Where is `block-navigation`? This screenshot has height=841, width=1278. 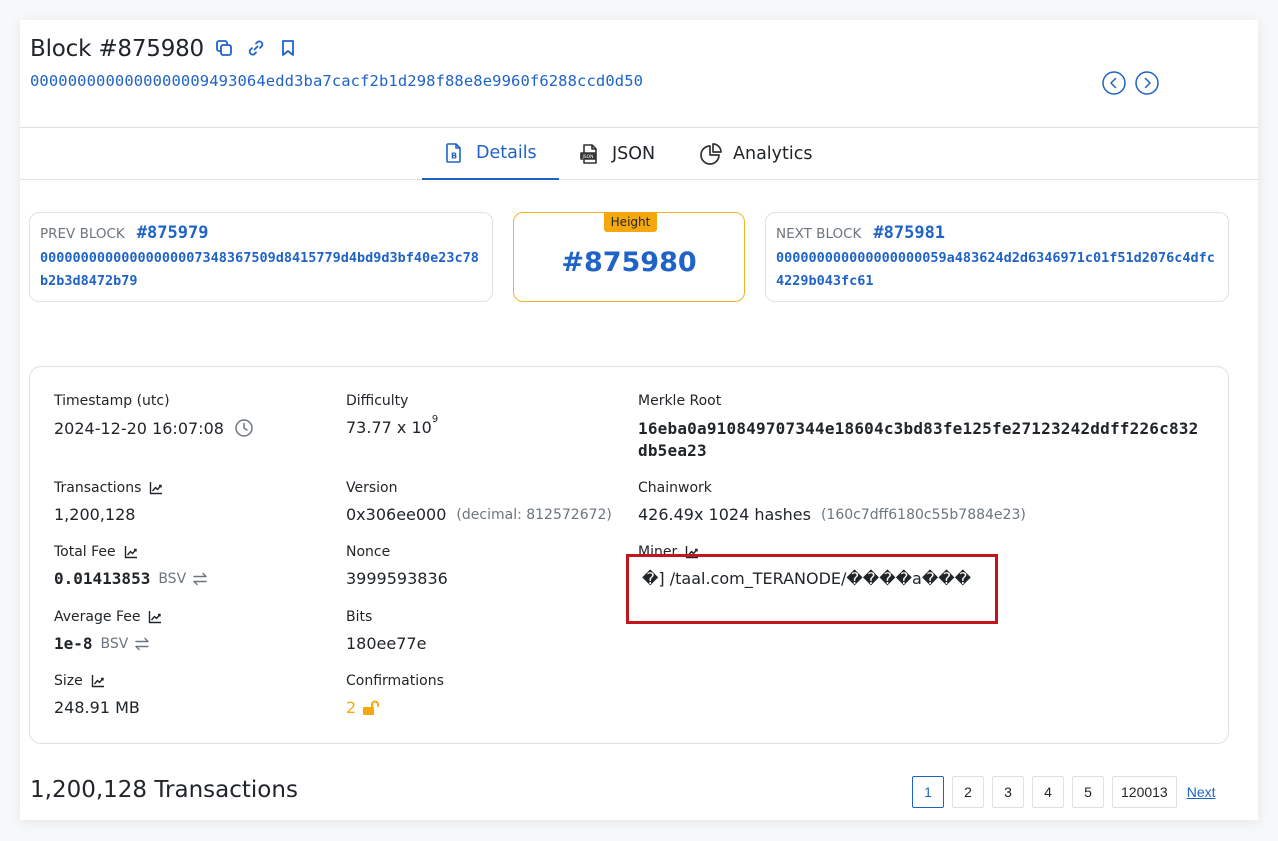
block-navigation is located at coordinates (1130, 83).